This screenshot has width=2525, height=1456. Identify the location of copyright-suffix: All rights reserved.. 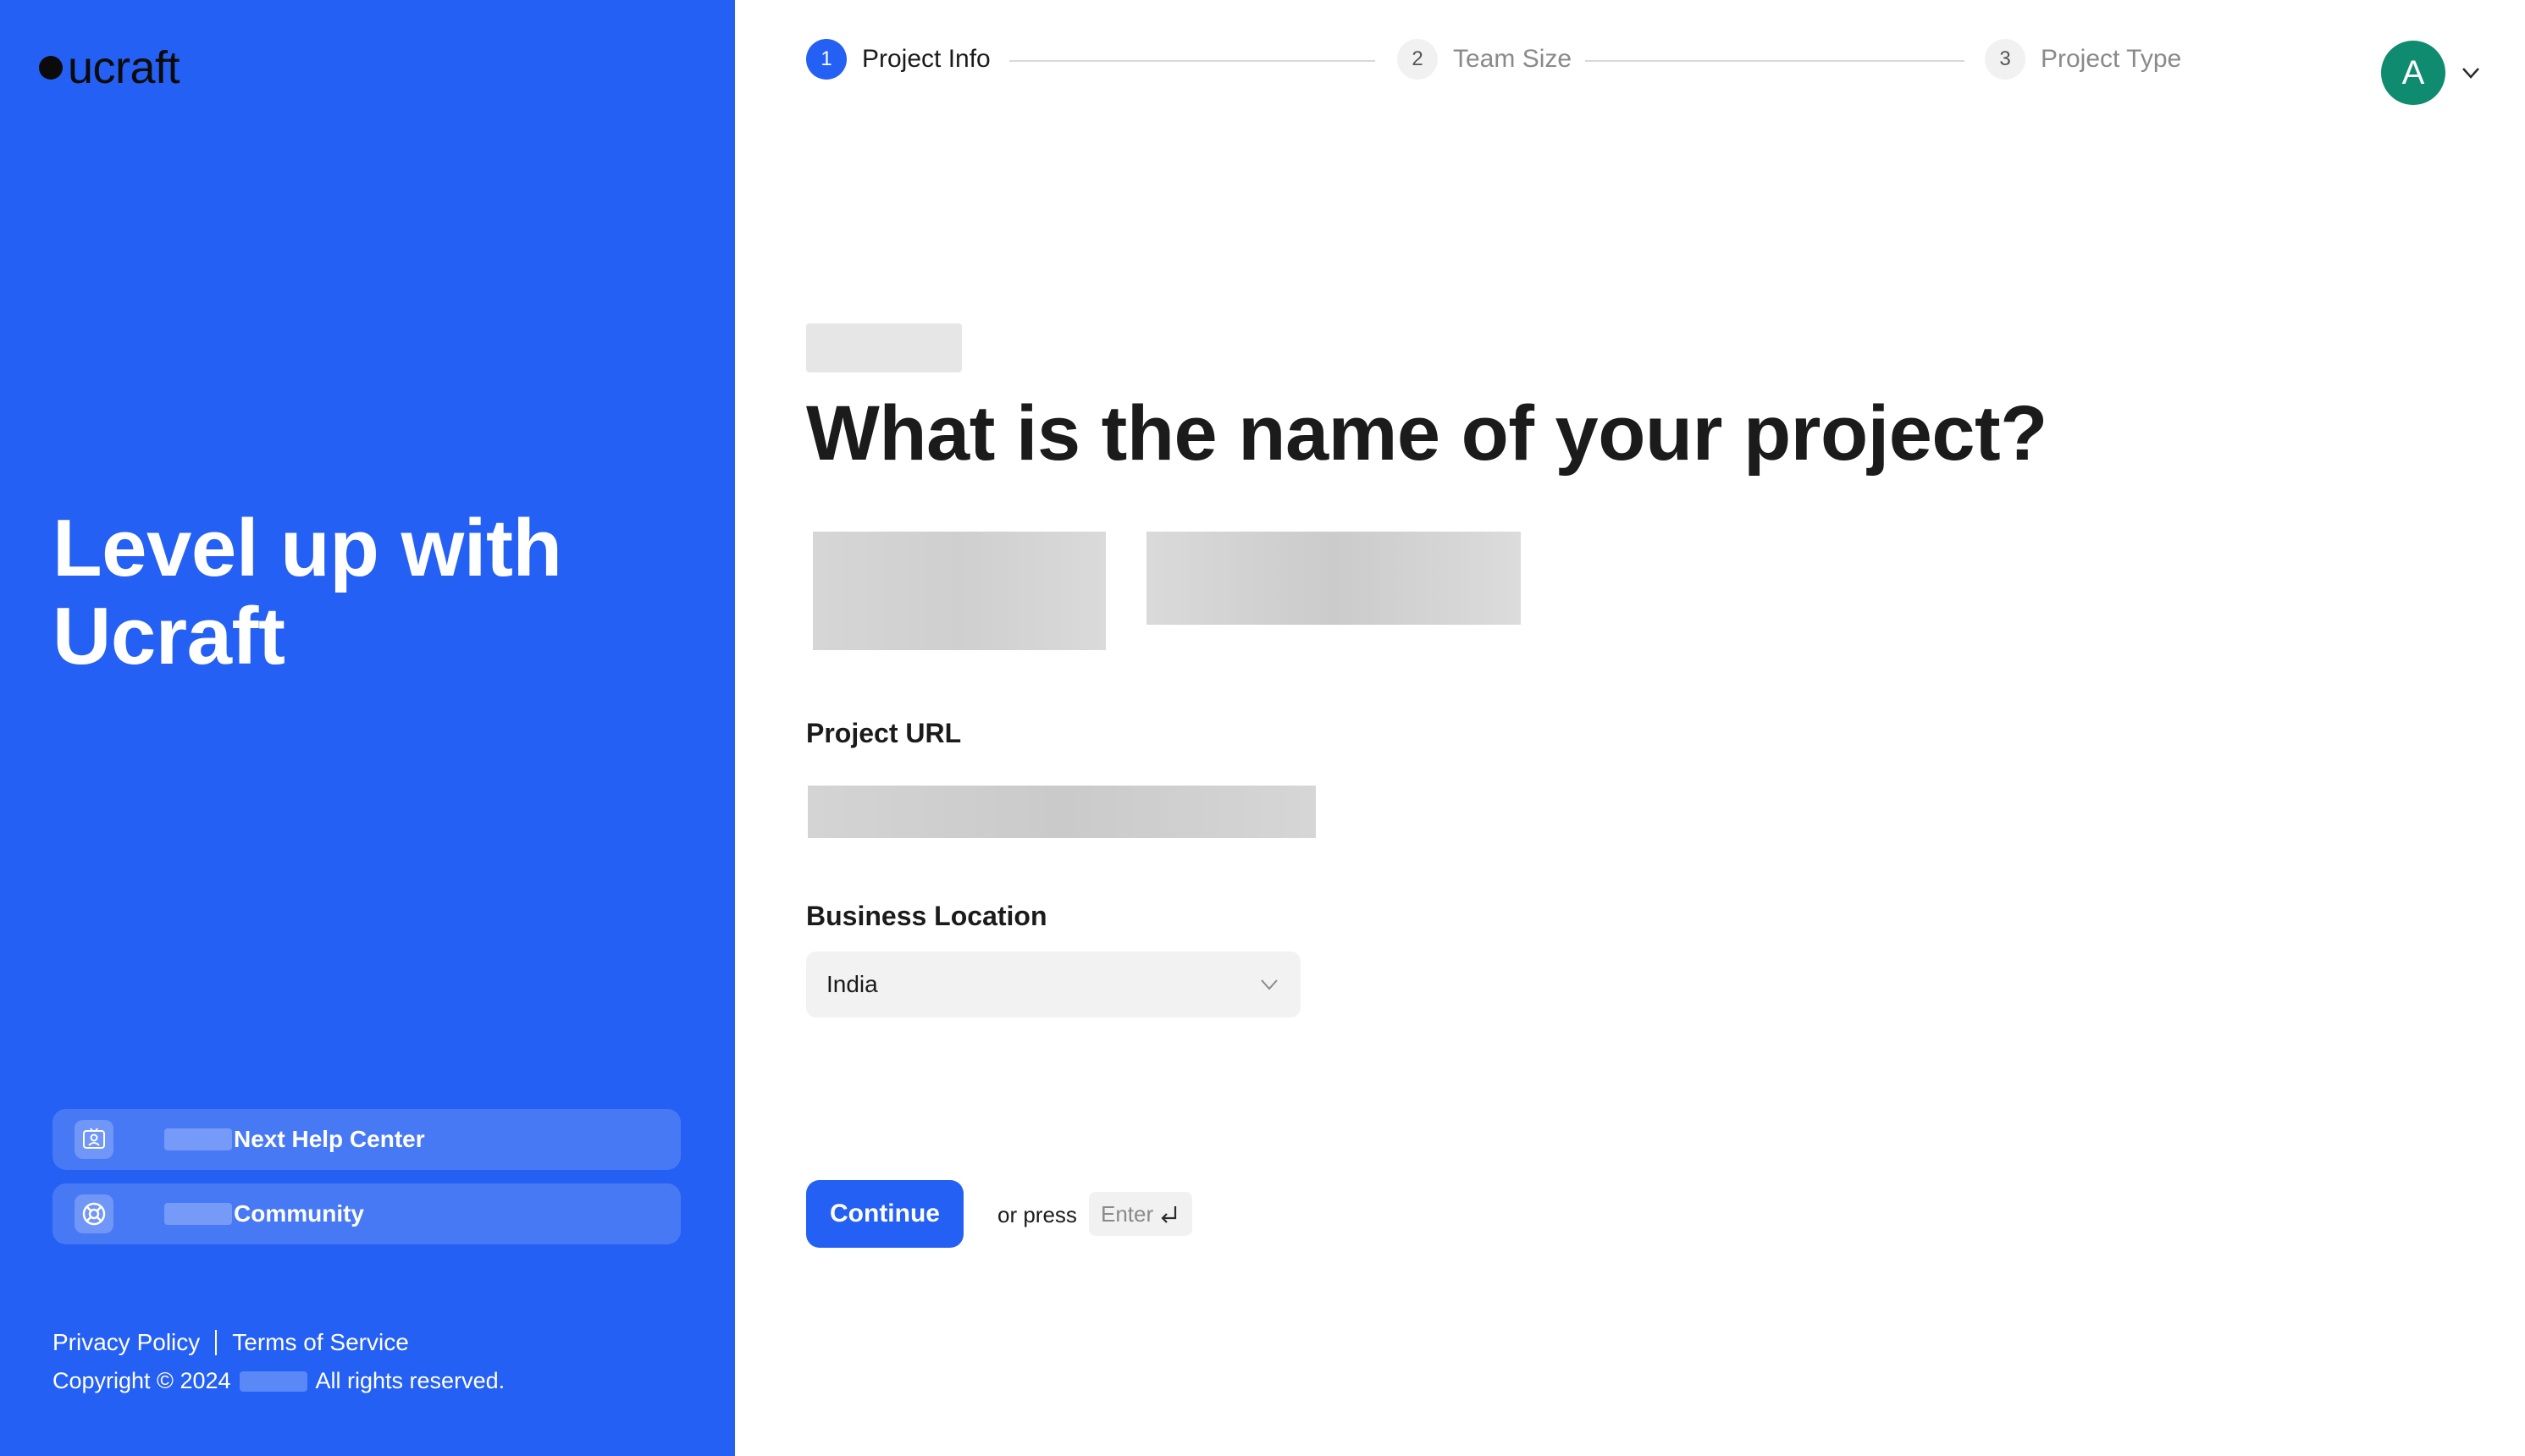
(410, 1380).